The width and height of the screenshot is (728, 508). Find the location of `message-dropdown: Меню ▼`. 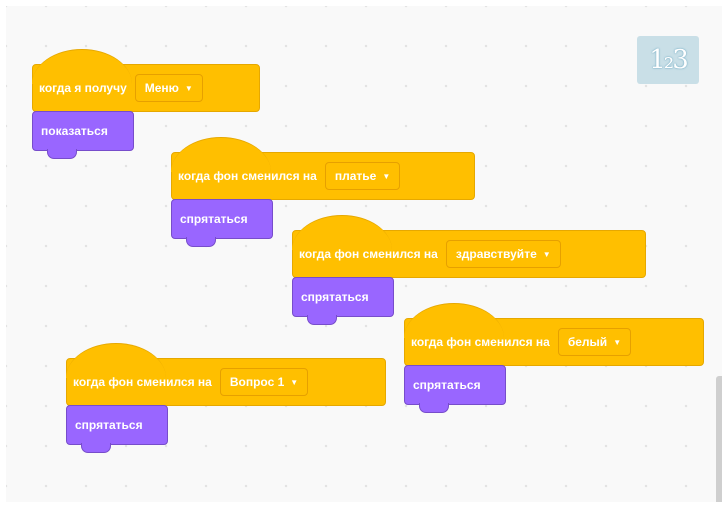

message-dropdown: Меню ▼ is located at coordinates (168, 88).